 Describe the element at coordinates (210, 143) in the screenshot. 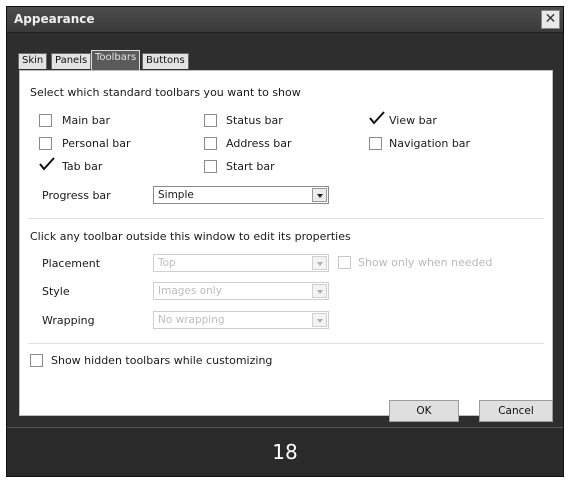

I see `address-bar-checkbox` at that location.